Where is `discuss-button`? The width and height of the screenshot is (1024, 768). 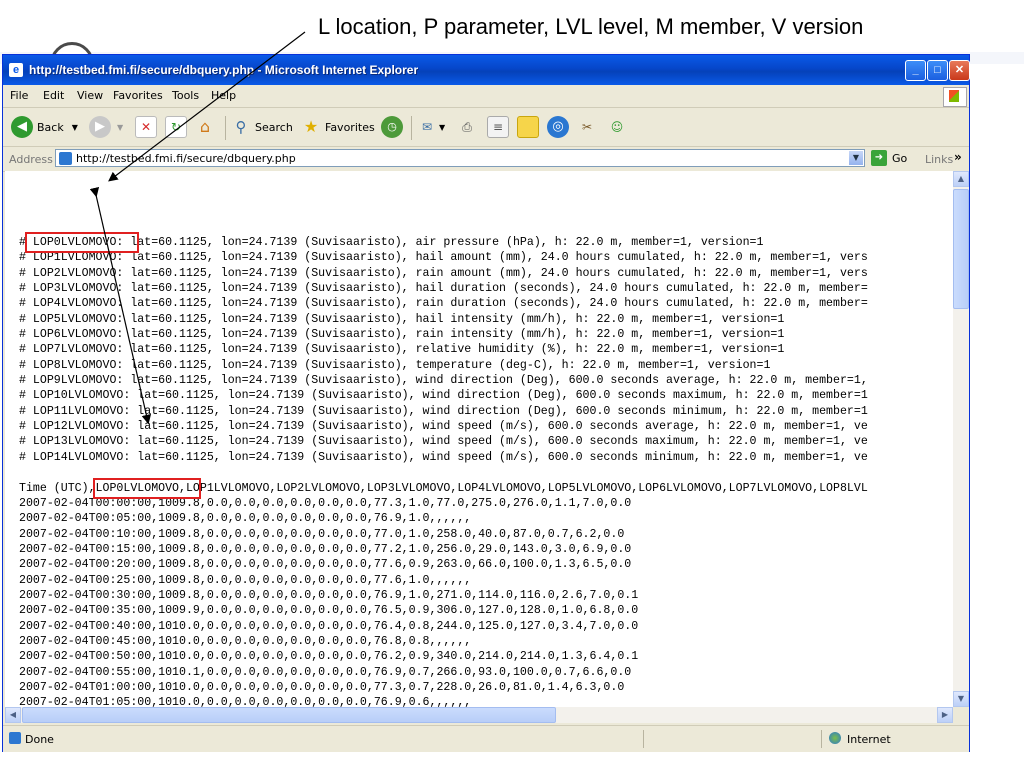
discuss-button is located at coordinates (528, 127).